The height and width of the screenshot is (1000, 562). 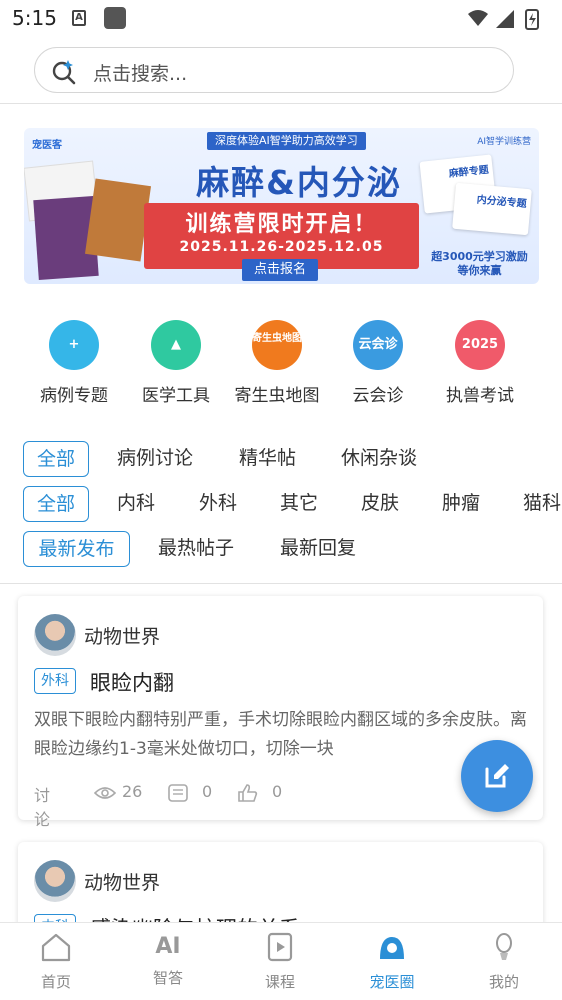 I want to click on ai-icon: AI, so click(x=168, y=946).